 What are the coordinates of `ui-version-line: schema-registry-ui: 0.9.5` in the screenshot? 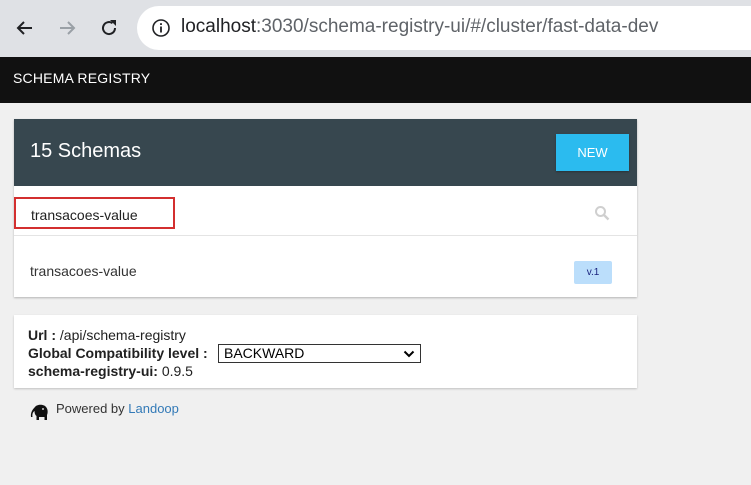 It's located at (110, 371).